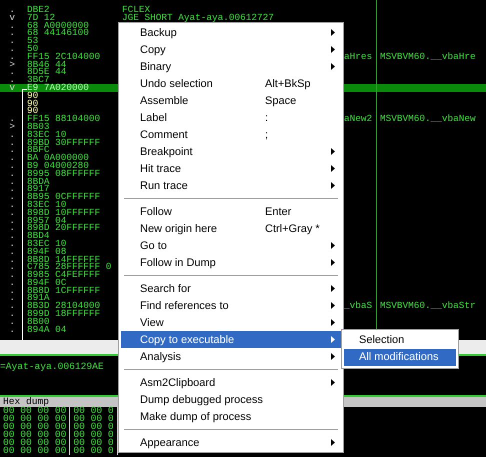  Describe the element at coordinates (64, 142) in the screenshot. I see `hex-code: 89BD 30FFFFFF` at that location.